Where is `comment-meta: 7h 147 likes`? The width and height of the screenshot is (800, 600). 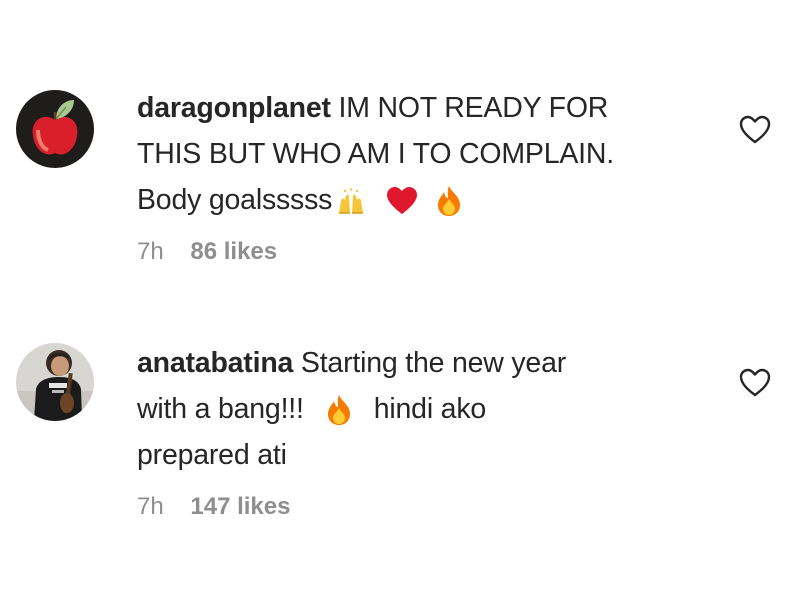
comment-meta: 7h 147 likes is located at coordinates (417, 507).